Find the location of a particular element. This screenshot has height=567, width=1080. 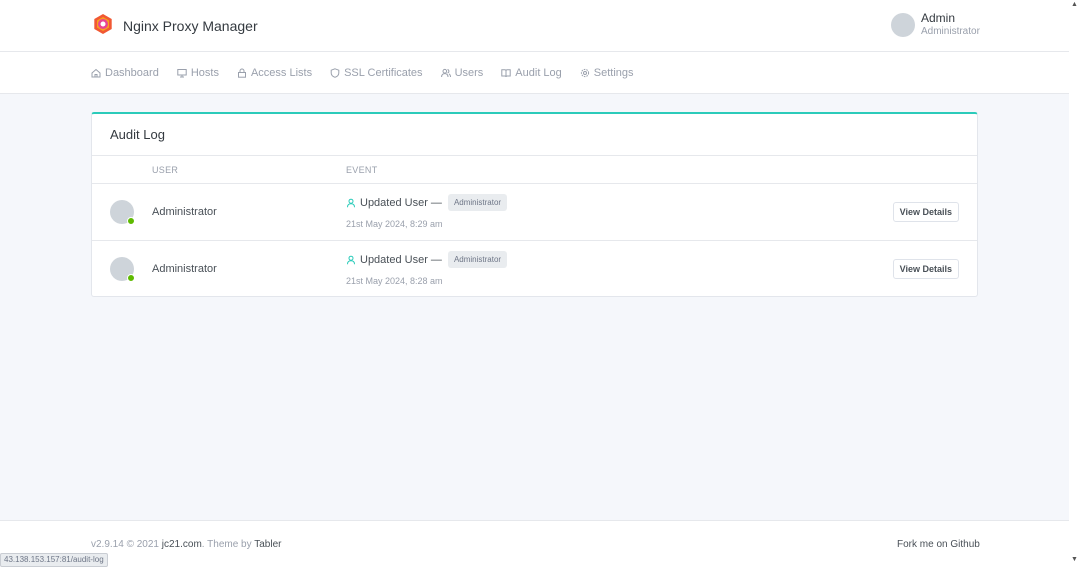

home-icon is located at coordinates (96, 72).